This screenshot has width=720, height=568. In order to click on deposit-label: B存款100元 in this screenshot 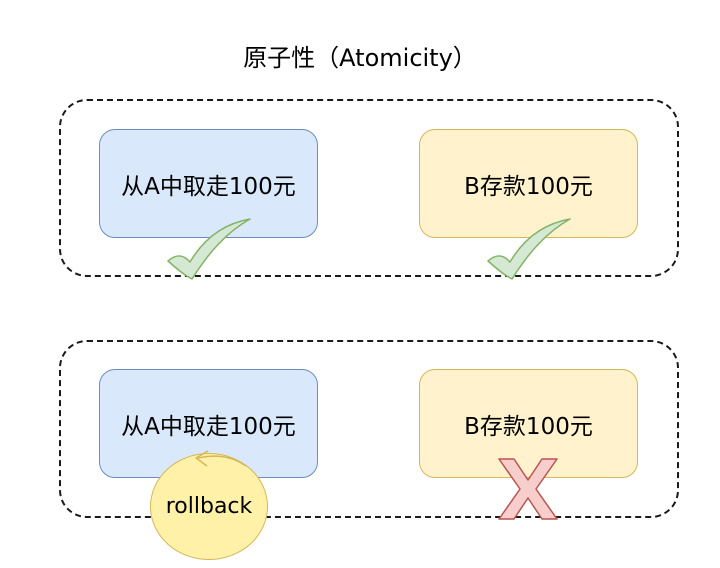, I will do `click(528, 186)`.